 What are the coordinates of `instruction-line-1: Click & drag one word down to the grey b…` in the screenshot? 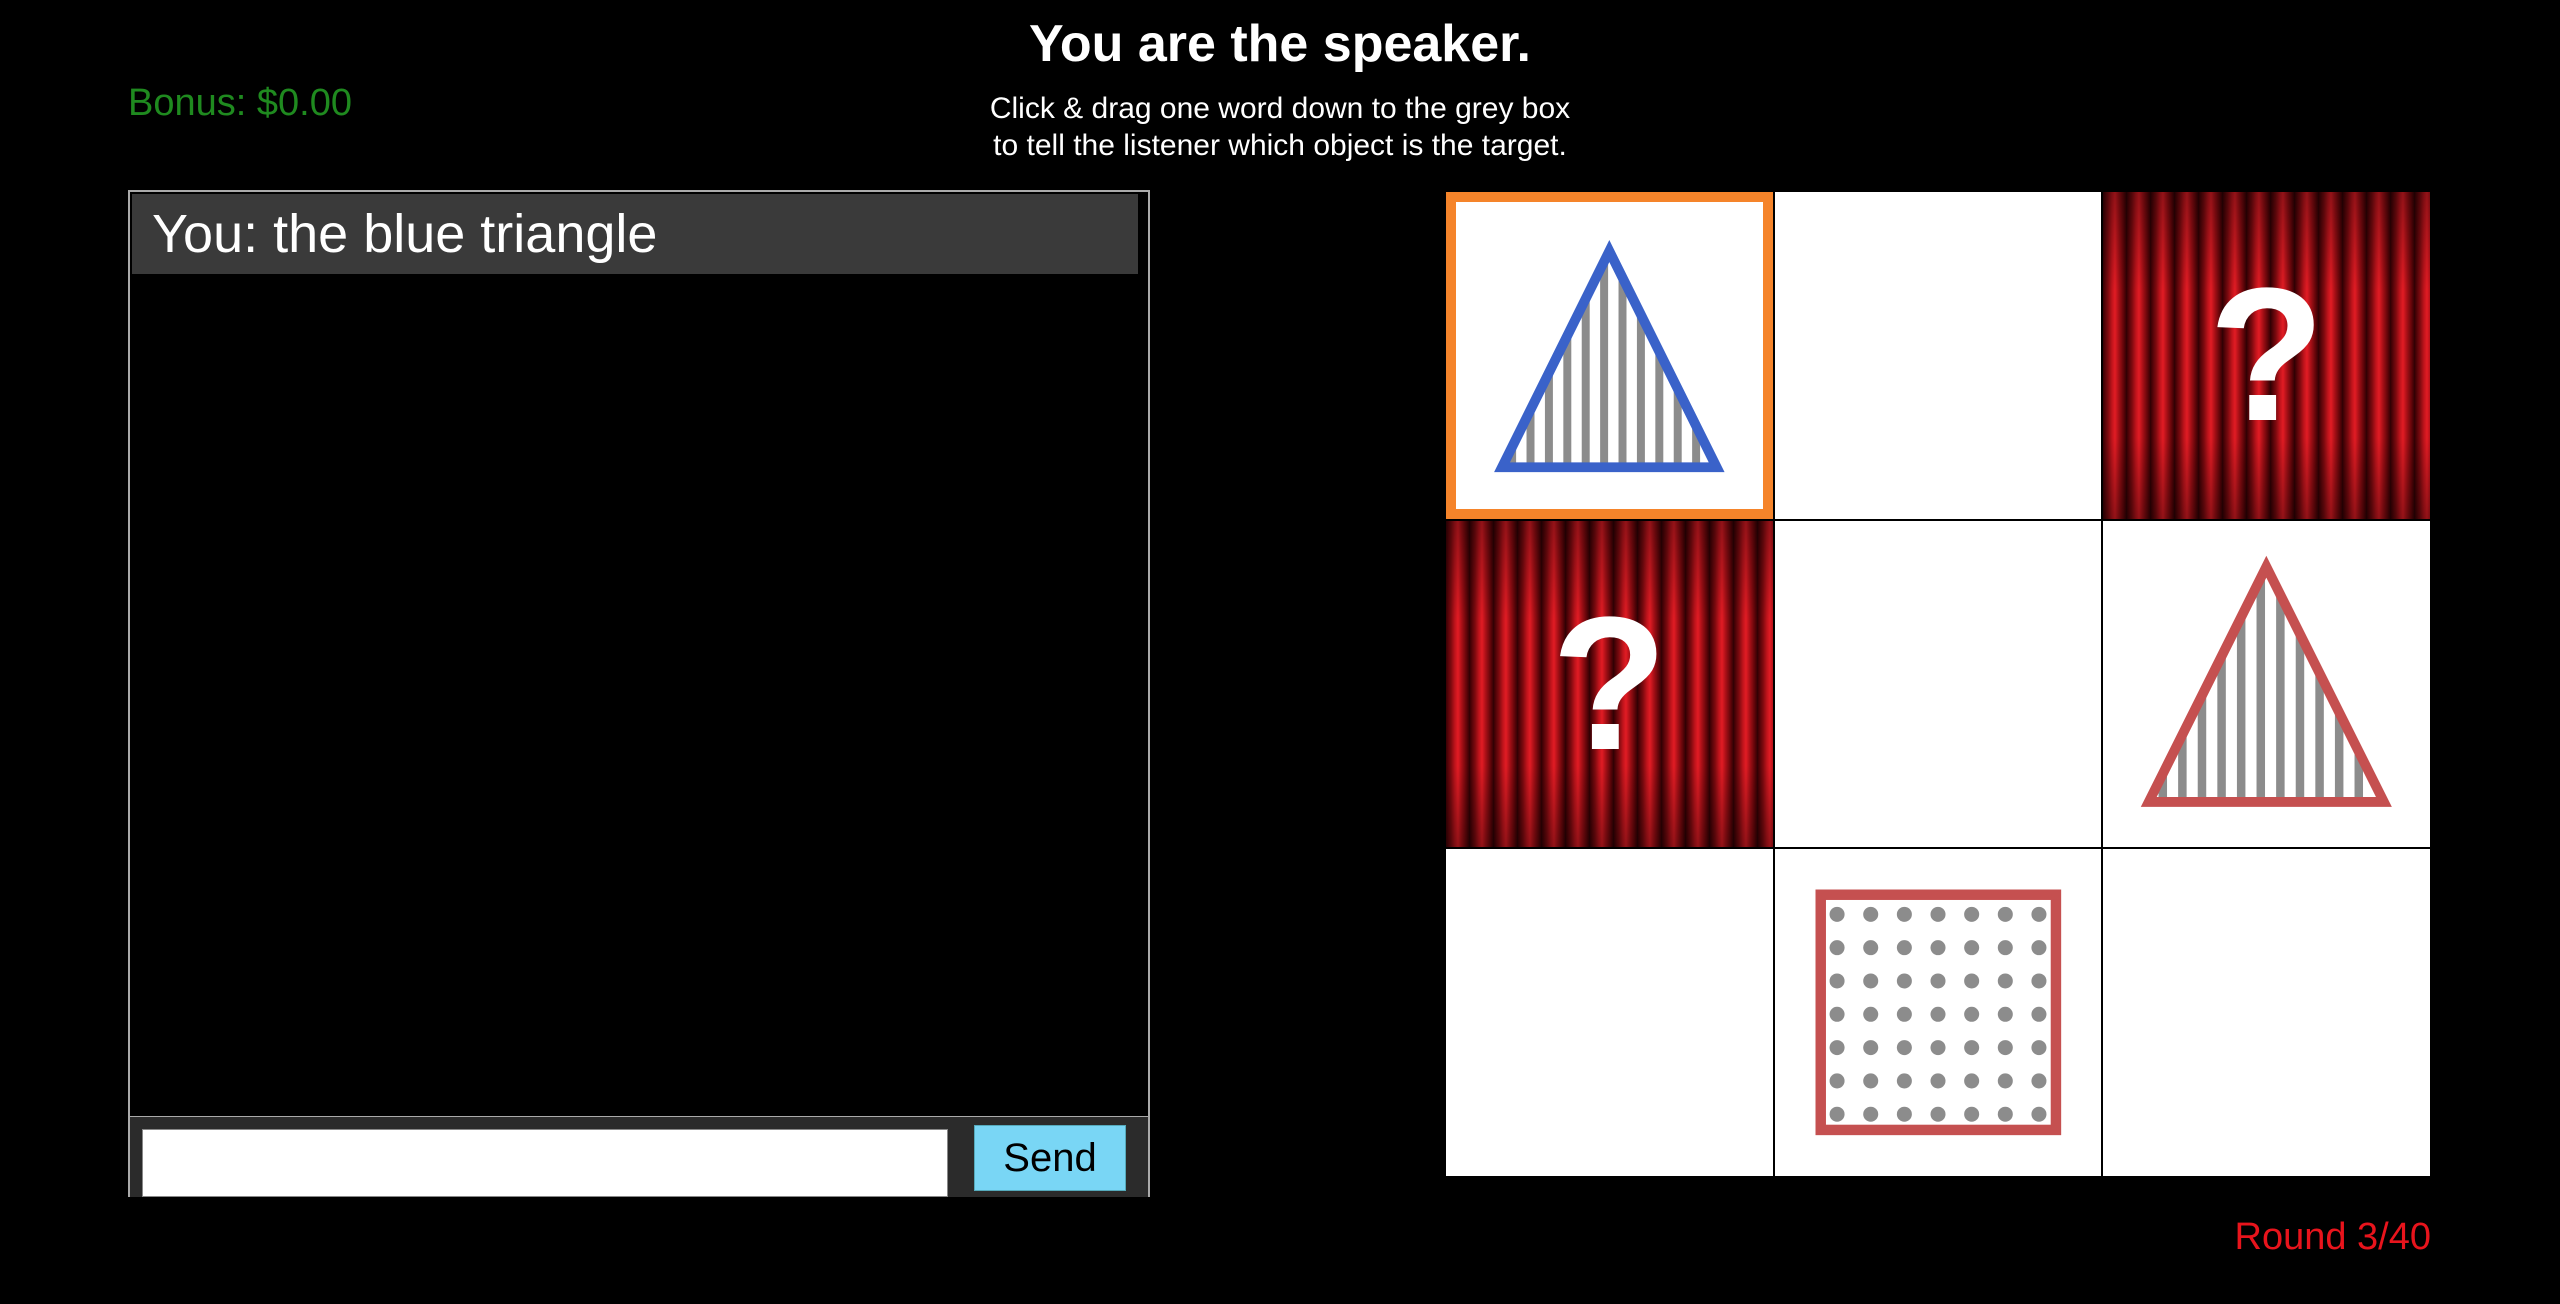 It's located at (1280, 108).